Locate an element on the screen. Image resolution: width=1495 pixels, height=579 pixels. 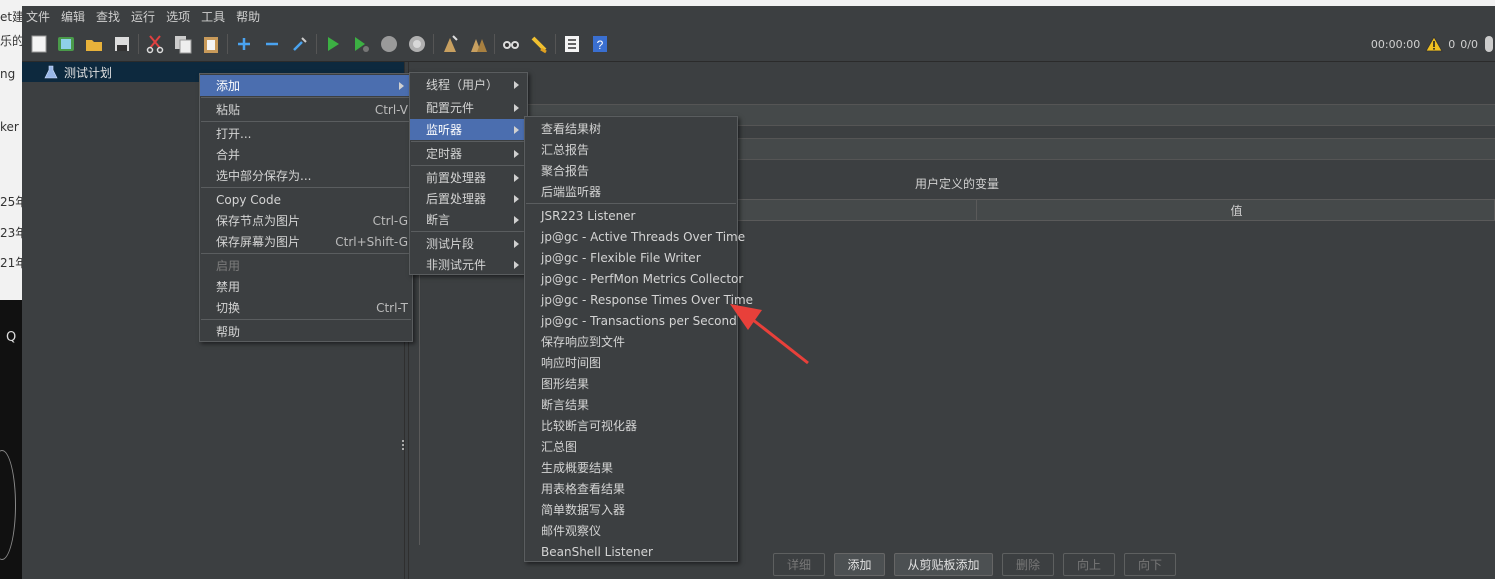
listener-item-summary-report: 汇总报告 is located at coordinates (631, 149).